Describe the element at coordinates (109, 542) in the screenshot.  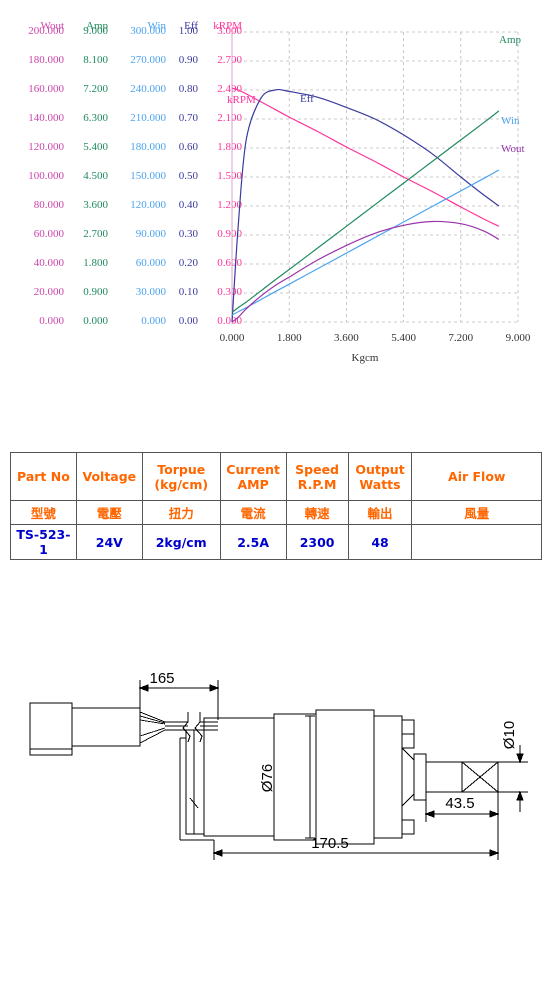
I see `value-voltage: 24V` at that location.